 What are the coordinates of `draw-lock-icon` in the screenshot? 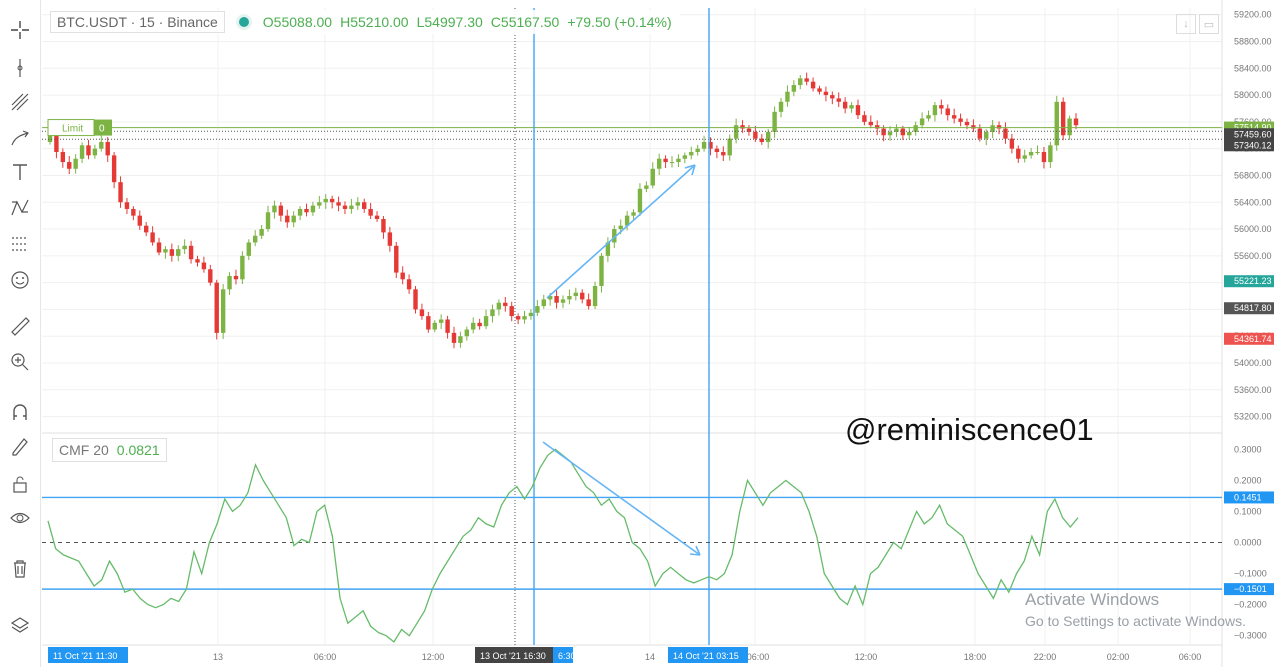 It's located at (20, 446).